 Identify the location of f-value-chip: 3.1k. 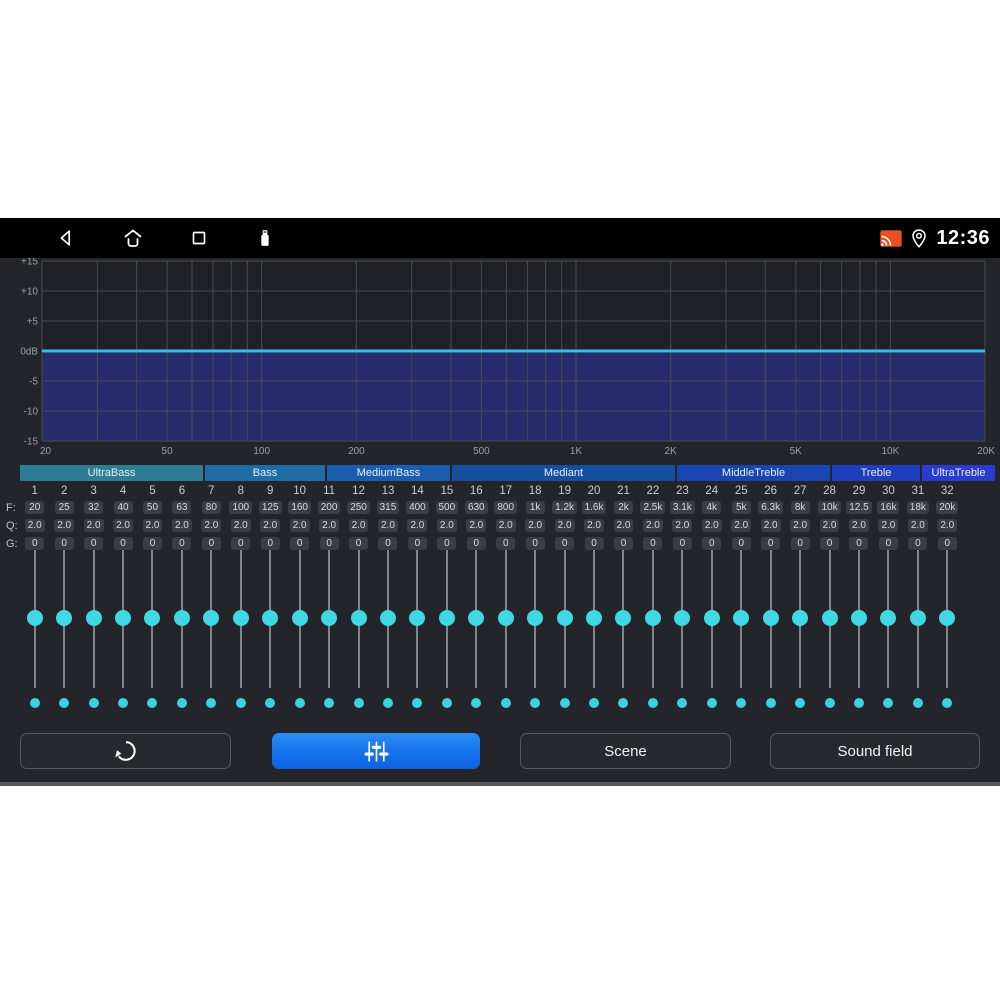
(682, 507).